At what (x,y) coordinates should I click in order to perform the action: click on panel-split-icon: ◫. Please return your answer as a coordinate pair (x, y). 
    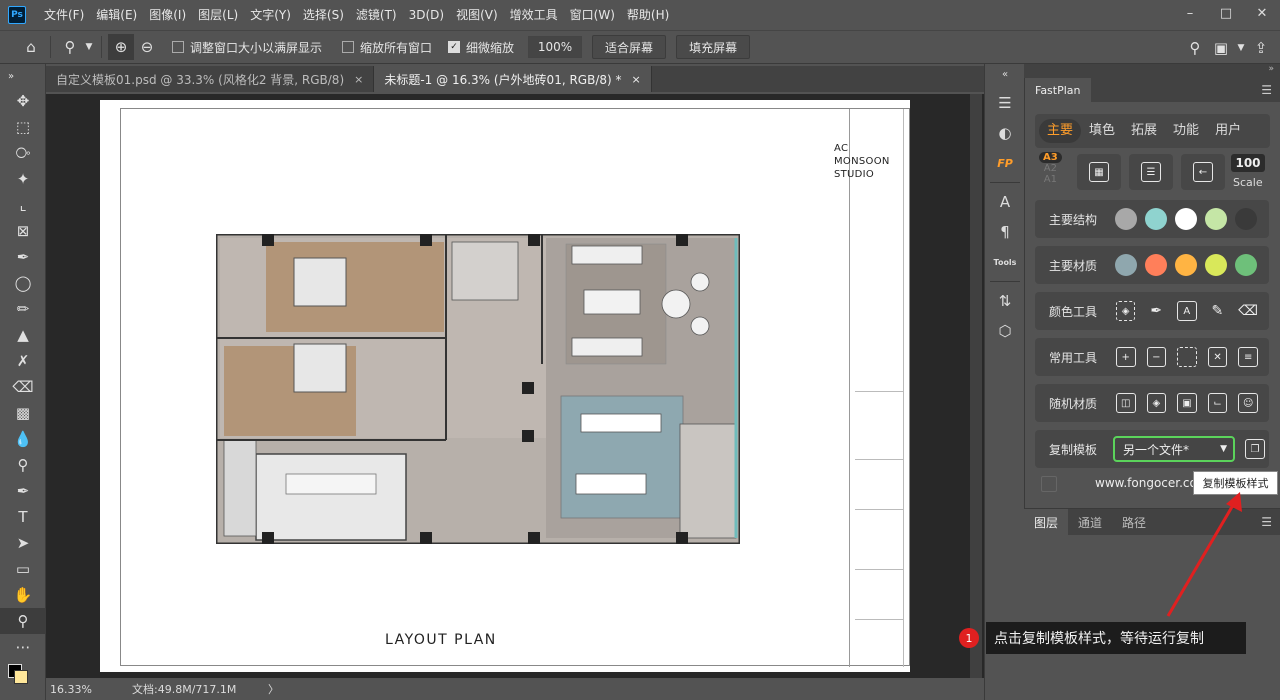
    Looking at the image, I should click on (1125, 403).